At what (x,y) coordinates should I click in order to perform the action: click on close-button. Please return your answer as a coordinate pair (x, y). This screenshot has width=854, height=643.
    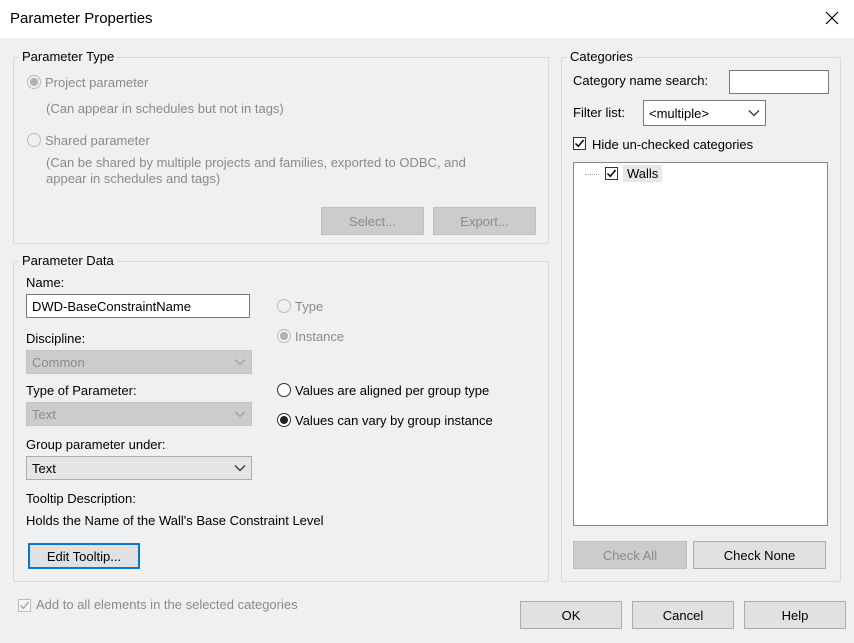
    Looking at the image, I should click on (832, 18).